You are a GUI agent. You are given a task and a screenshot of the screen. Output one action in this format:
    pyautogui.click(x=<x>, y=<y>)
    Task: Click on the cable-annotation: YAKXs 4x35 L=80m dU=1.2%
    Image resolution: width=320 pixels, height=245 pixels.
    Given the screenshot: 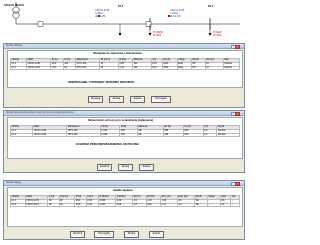 What is the action you would take?
    pyautogui.click(x=102, y=13)
    